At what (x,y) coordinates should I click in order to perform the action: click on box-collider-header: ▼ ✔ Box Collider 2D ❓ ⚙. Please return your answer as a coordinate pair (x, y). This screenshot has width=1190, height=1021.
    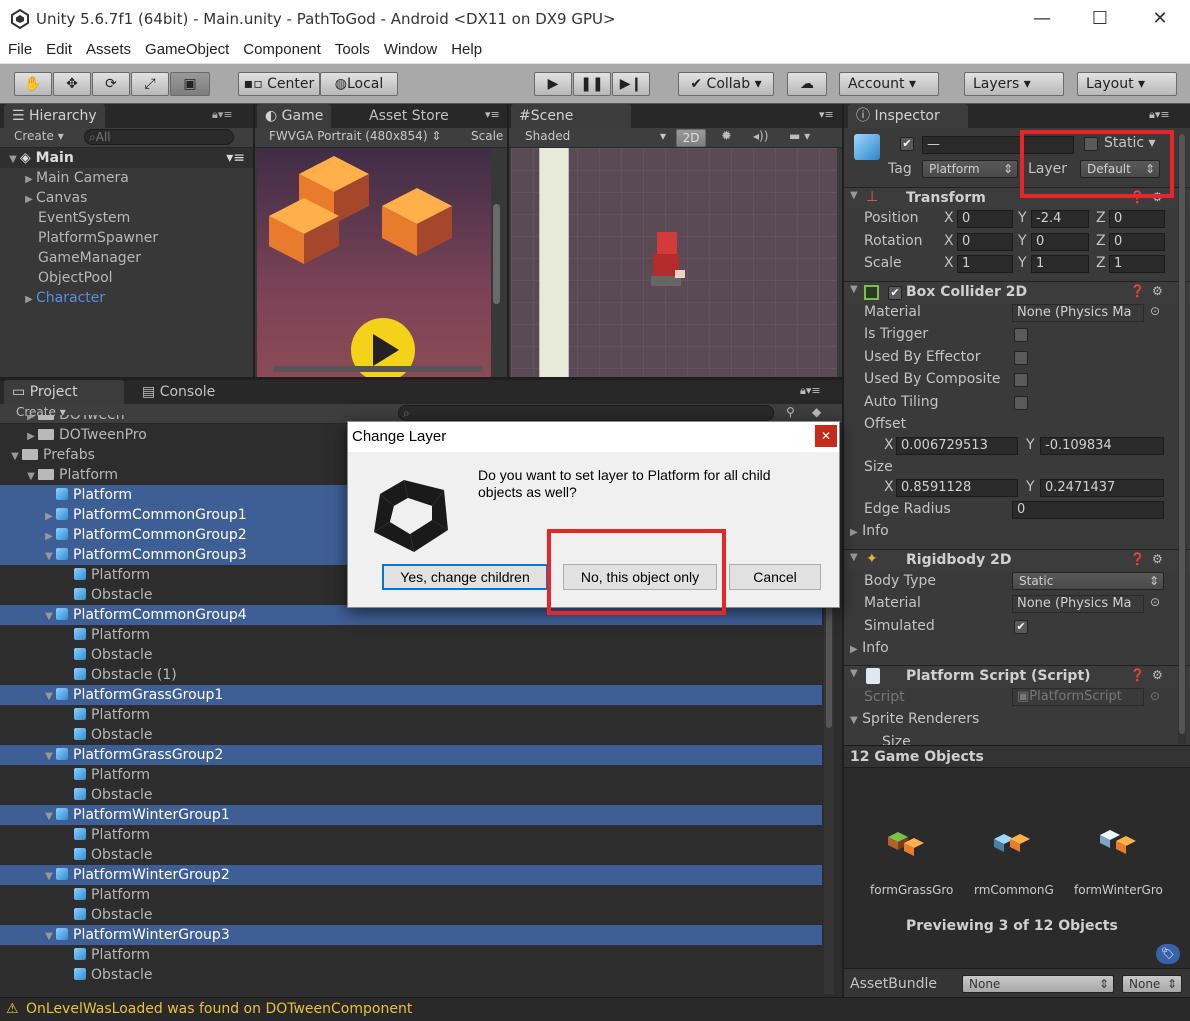
    Looking at the image, I should click on (1017, 292).